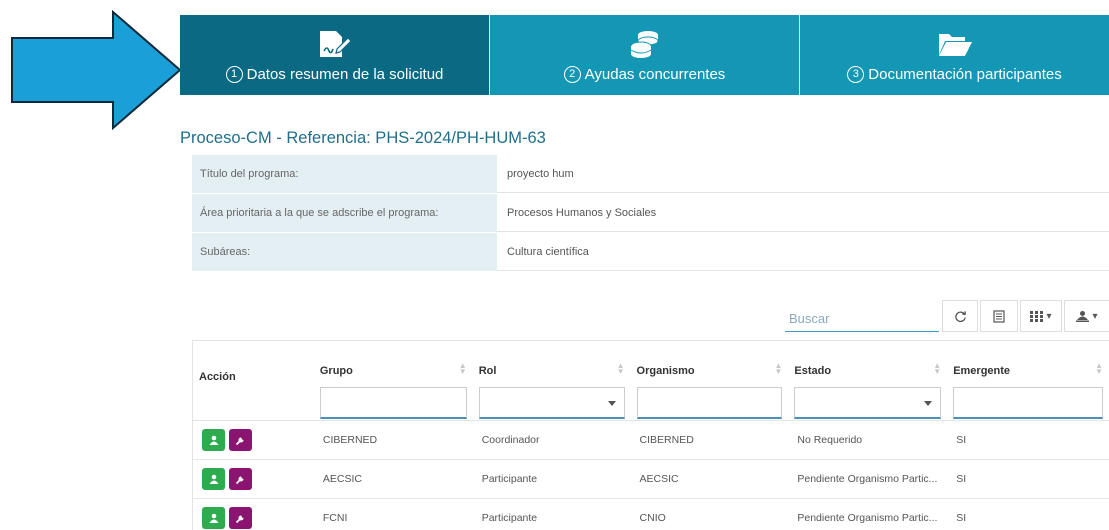 The height and width of the screenshot is (530, 1109). What do you see at coordinates (867, 380) in the screenshot?
I see `header-estado: Estado ▲ ▼` at bounding box center [867, 380].